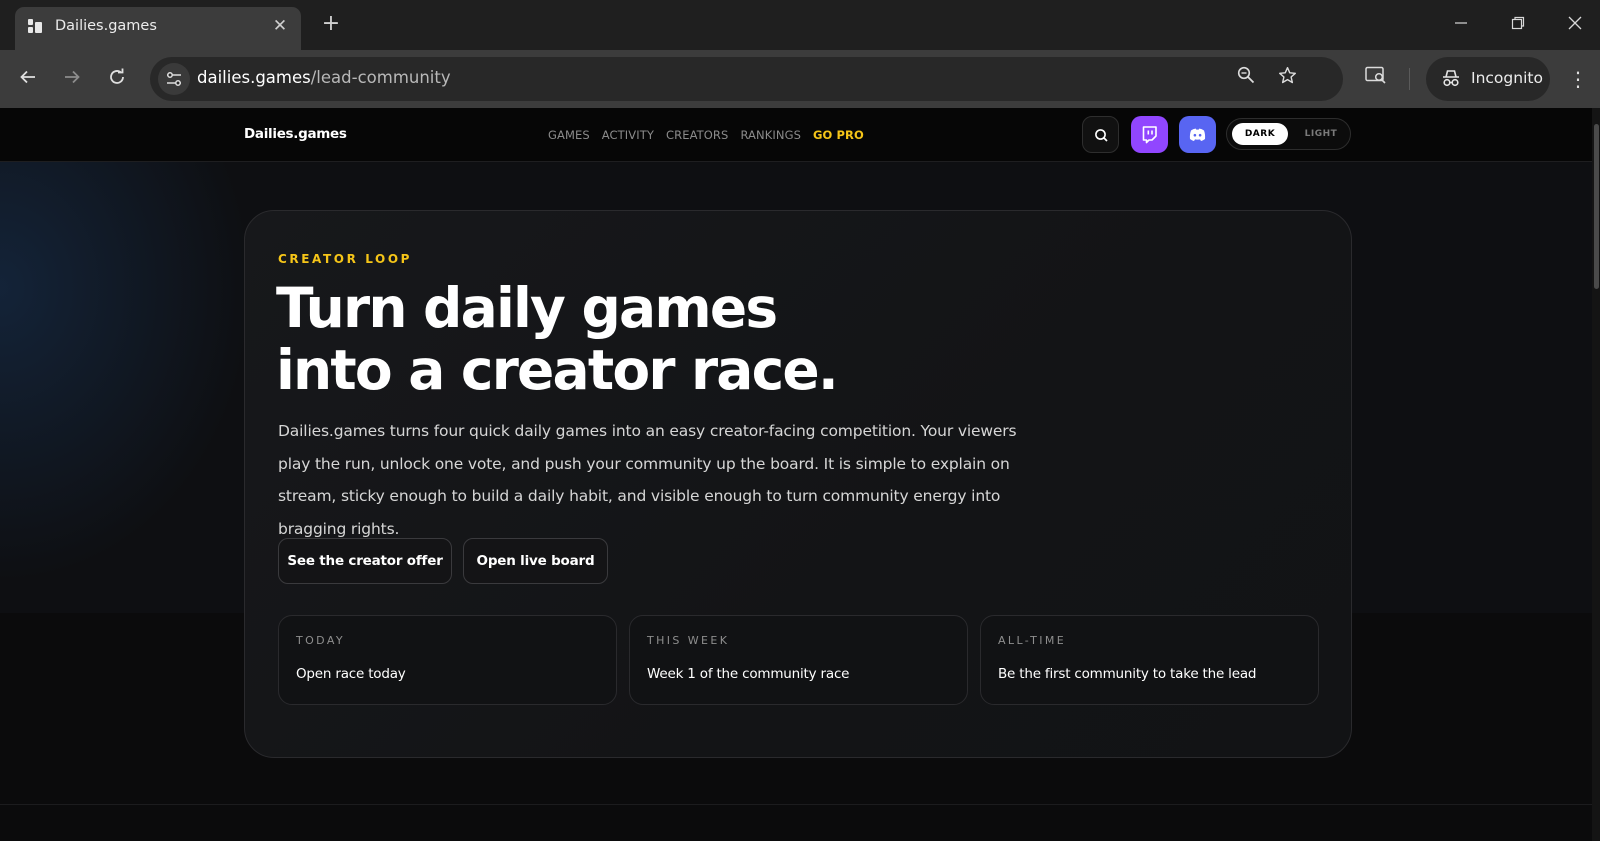 This screenshot has height=841, width=1600. I want to click on twitch-icon, so click(1149, 135).